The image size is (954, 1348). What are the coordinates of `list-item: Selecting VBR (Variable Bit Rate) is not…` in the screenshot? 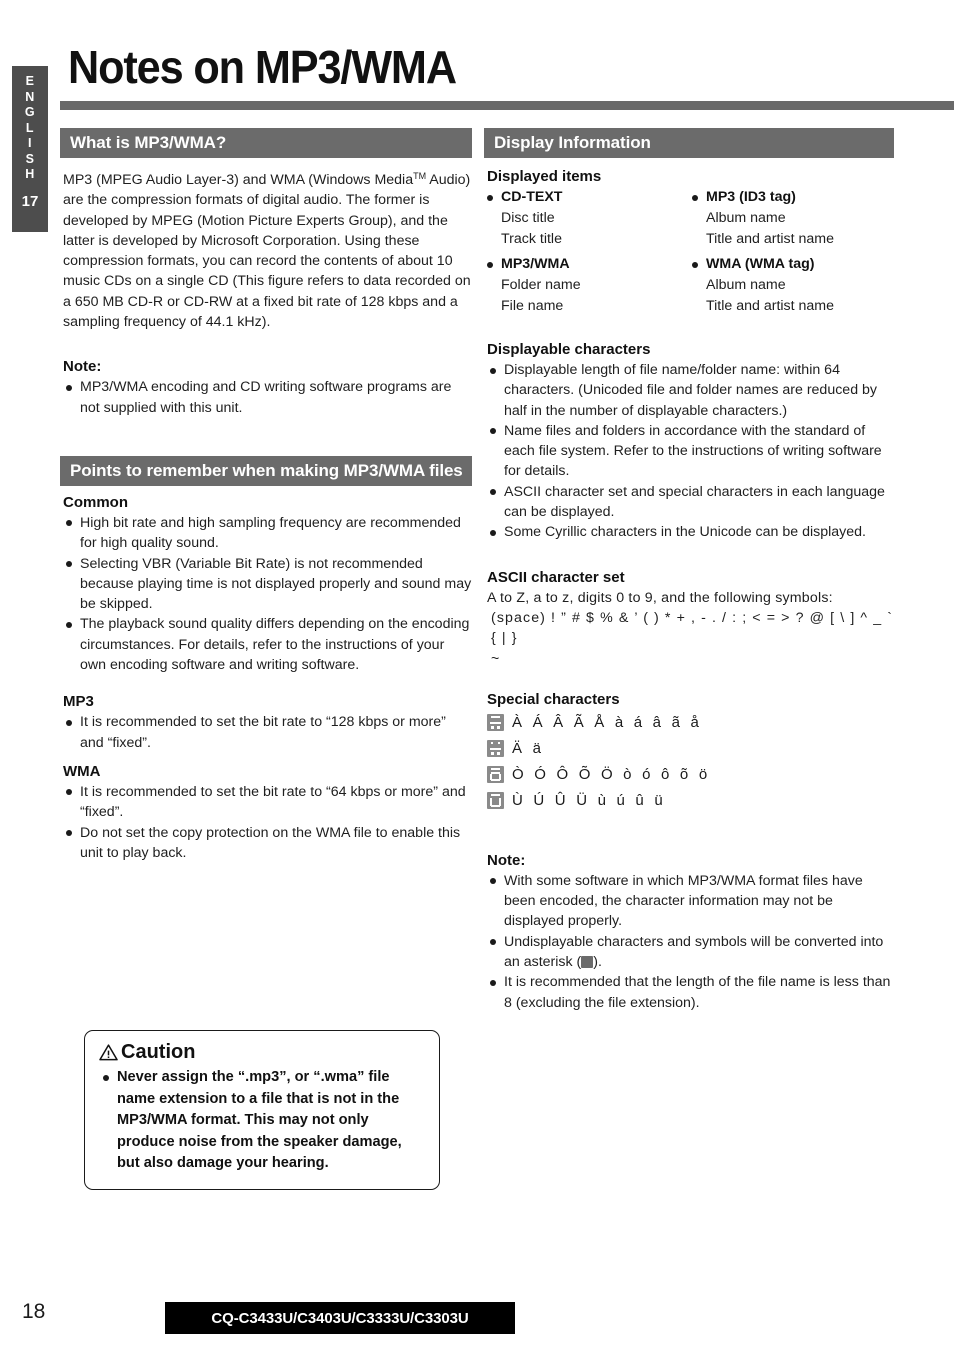 It's located at (267, 584).